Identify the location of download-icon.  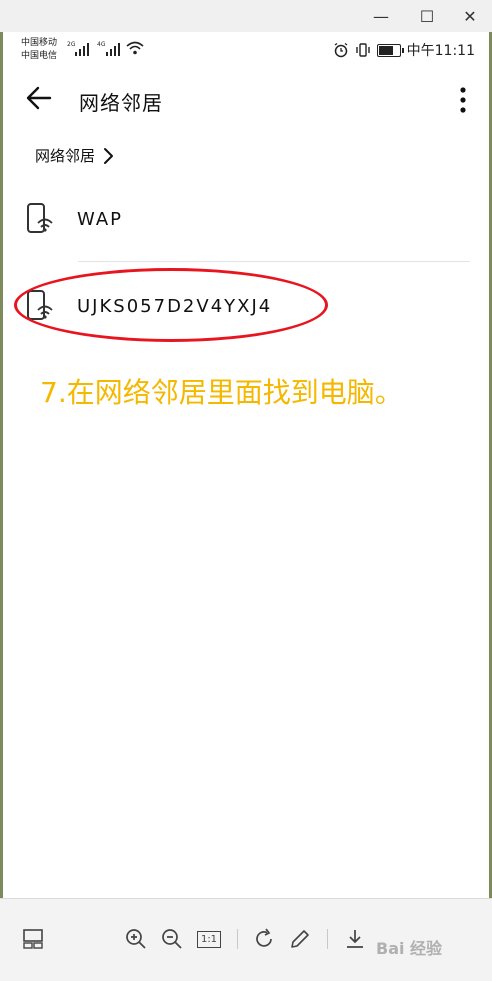
(355, 939).